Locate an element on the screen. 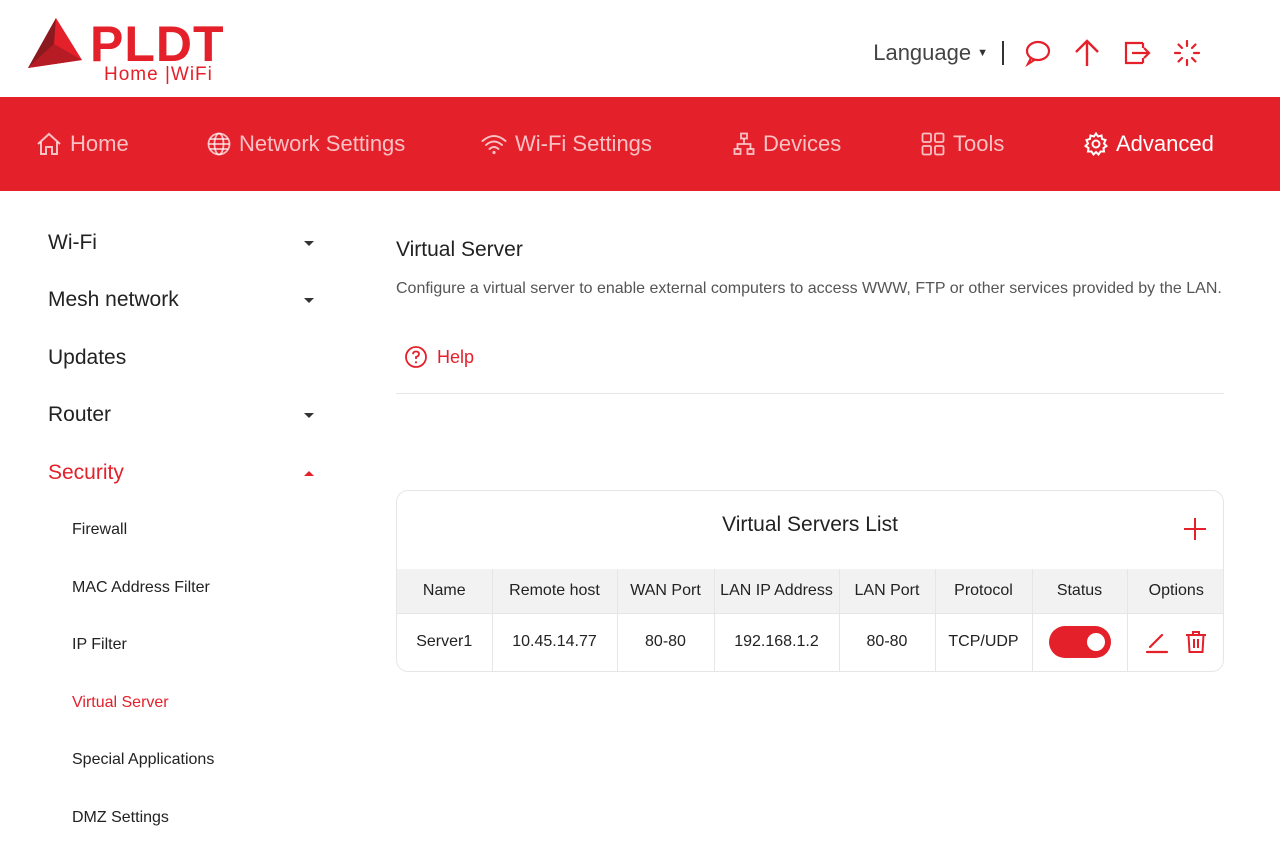 This screenshot has width=1280, height=847. column-header-options: Options is located at coordinates (1175, 591).